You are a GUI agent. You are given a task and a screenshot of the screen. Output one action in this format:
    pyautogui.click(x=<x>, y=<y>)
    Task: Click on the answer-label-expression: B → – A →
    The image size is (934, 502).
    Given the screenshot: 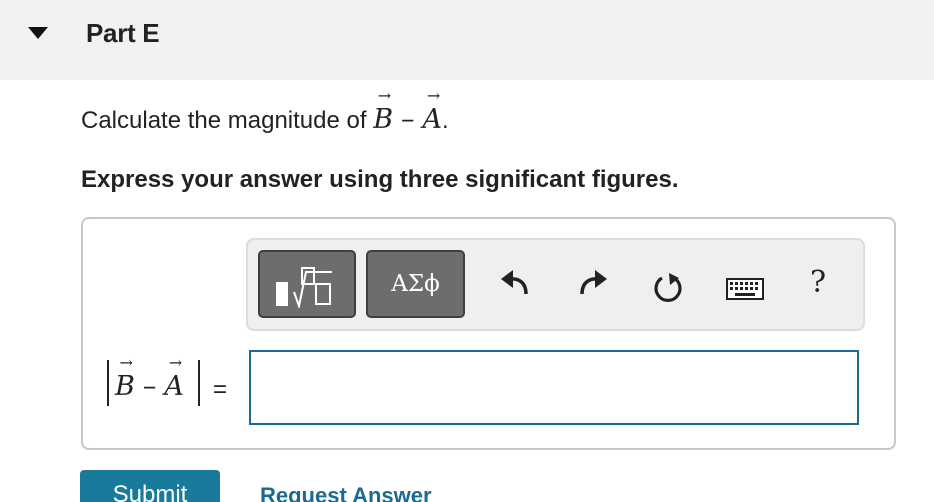 What is the action you would take?
    pyautogui.click(x=149, y=379)
    